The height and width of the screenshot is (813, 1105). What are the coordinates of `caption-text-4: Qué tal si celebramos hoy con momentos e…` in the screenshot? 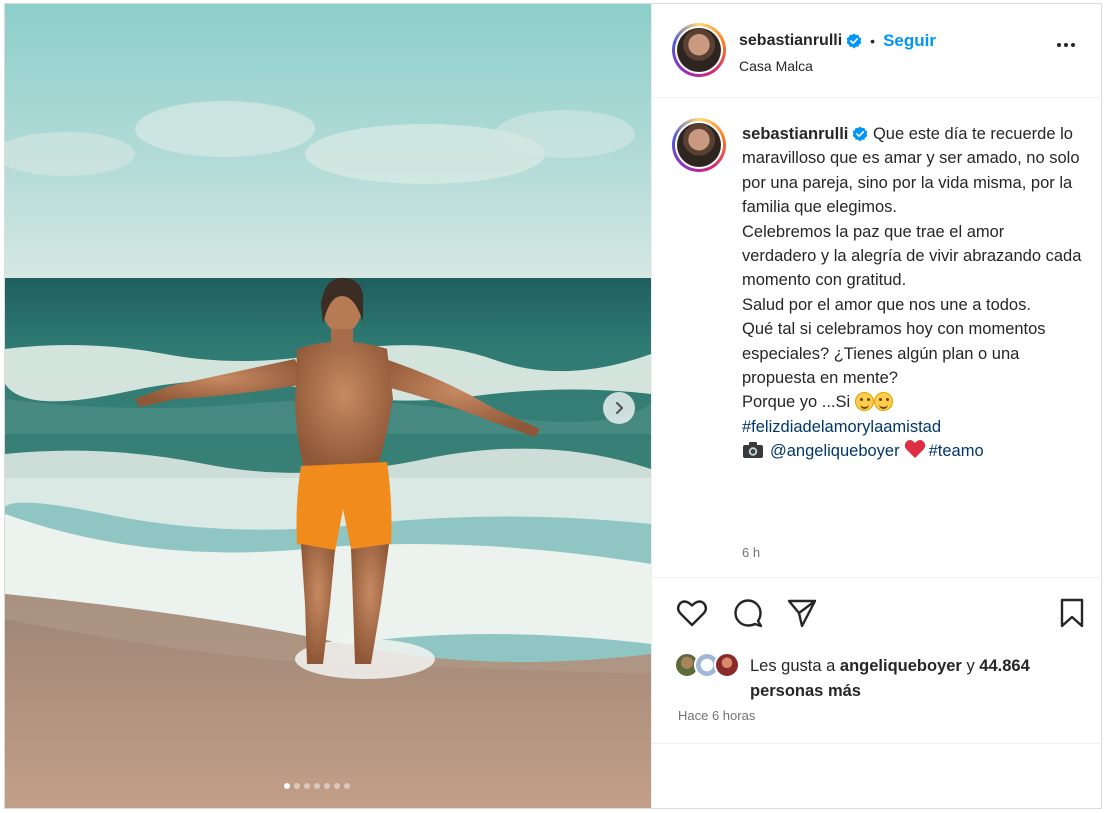 It's located at (894, 354).